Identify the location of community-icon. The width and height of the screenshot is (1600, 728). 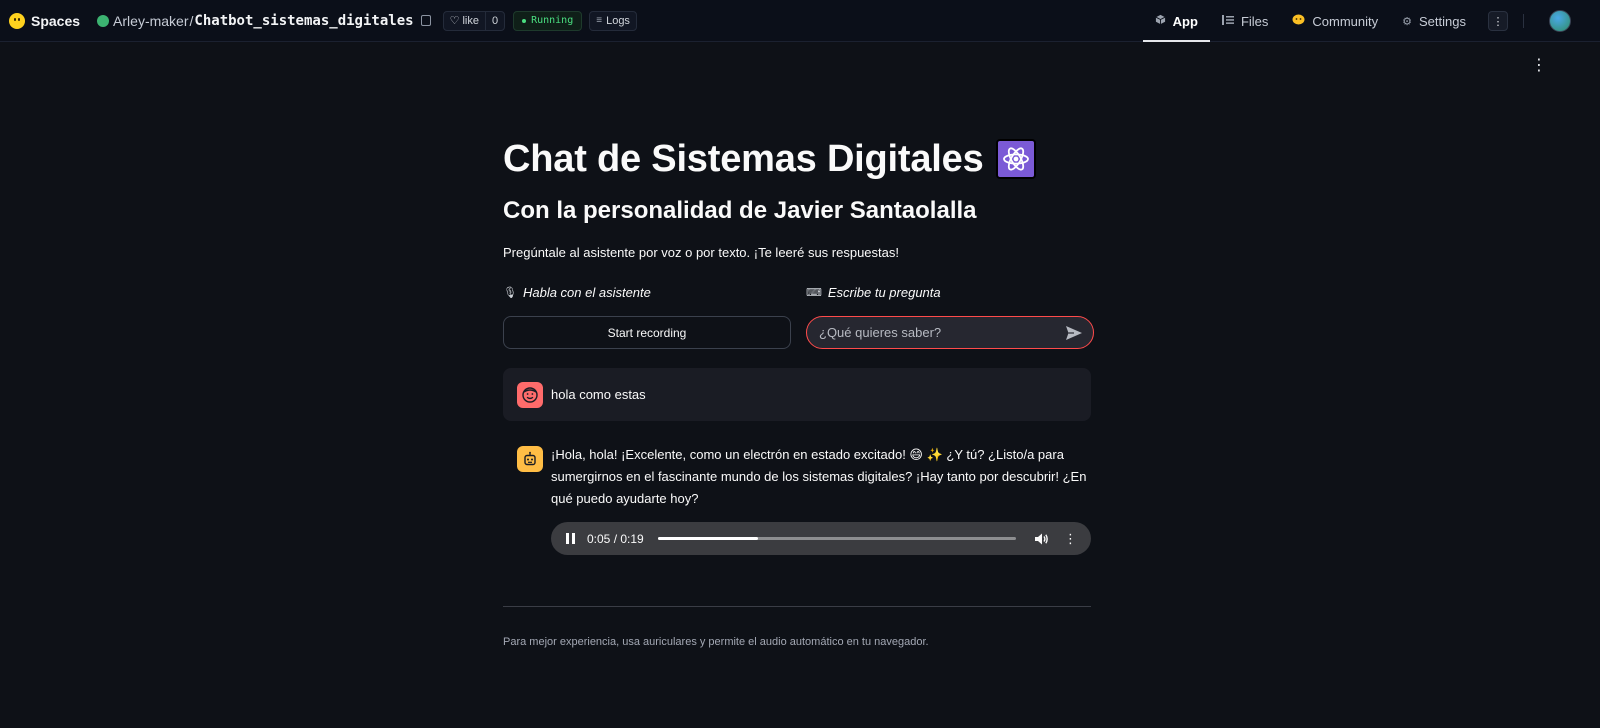
(1298, 21).